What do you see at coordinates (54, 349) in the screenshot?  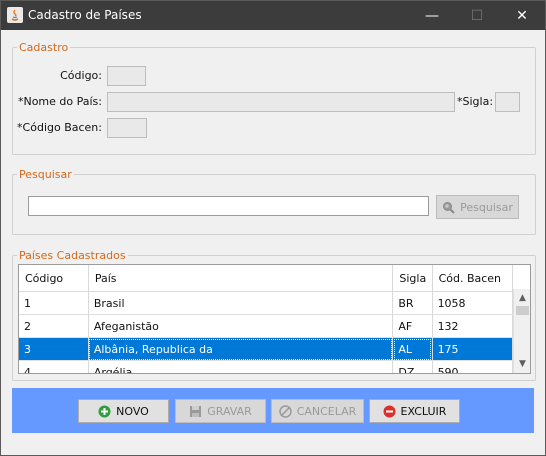 I see `cell-codigo: 3` at bounding box center [54, 349].